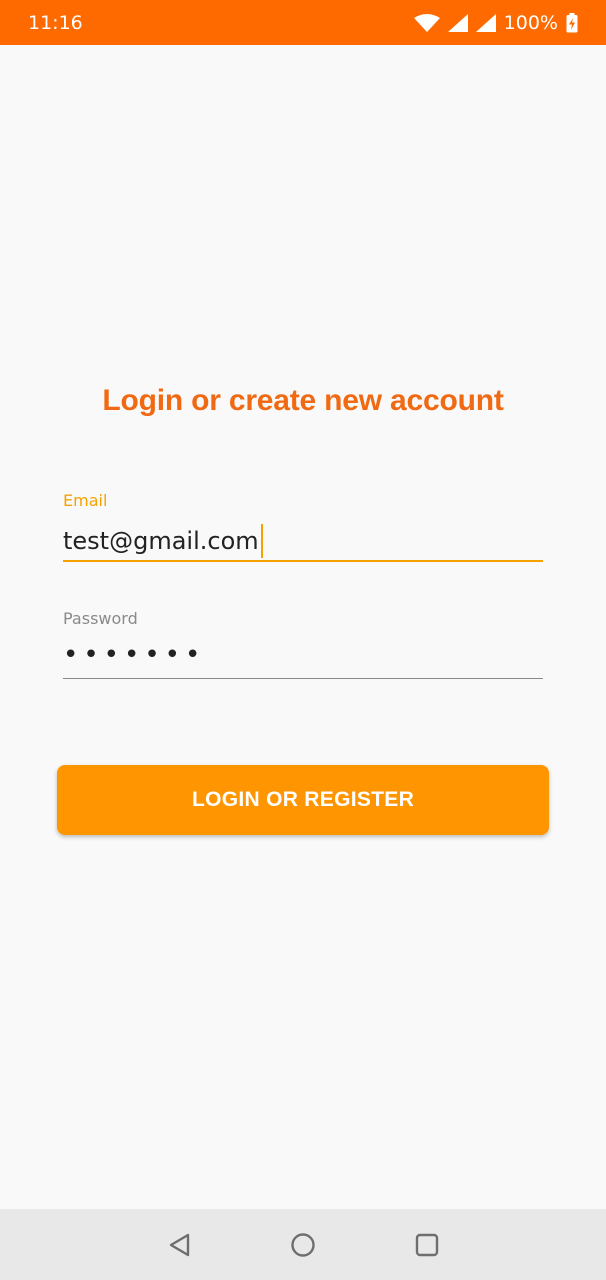 The width and height of the screenshot is (606, 1280). I want to click on battery-charging-icon, so click(572, 22).